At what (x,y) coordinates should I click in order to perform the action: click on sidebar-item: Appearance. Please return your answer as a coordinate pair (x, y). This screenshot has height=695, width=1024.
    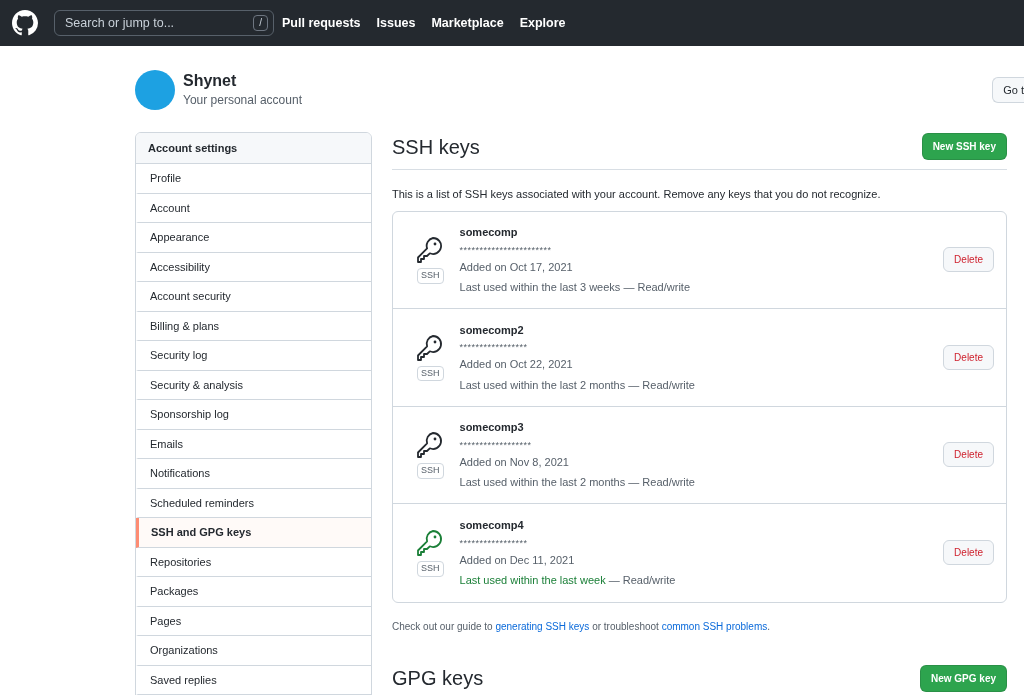
    Looking at the image, I should click on (253, 238).